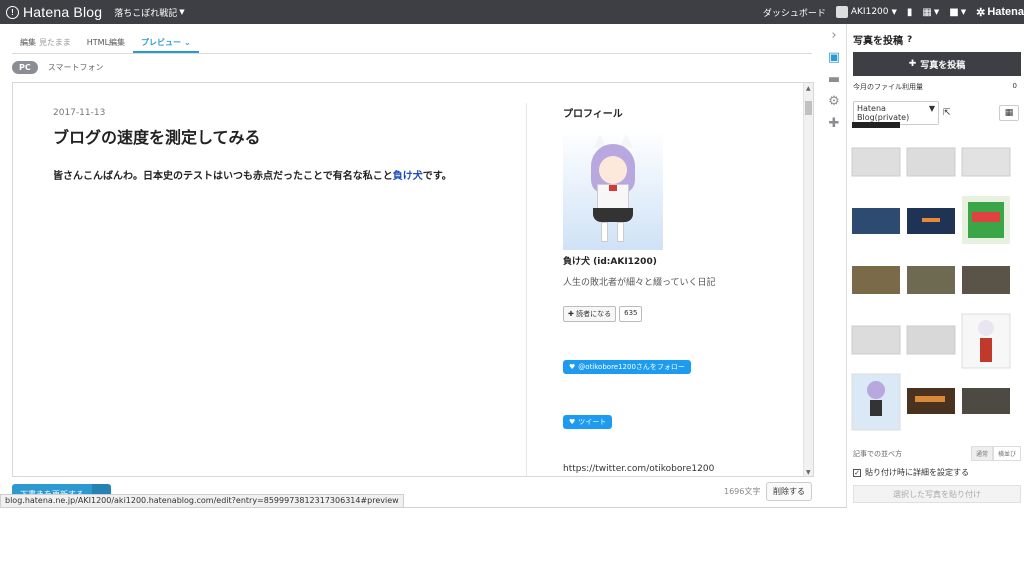 This screenshot has width=1024, height=576. Describe the element at coordinates (223, 176) in the screenshot. I see `entry-body-text: 皆さんこんばんわ。日本史のテストはいつも赤点だったことで有名な私こと` at that location.